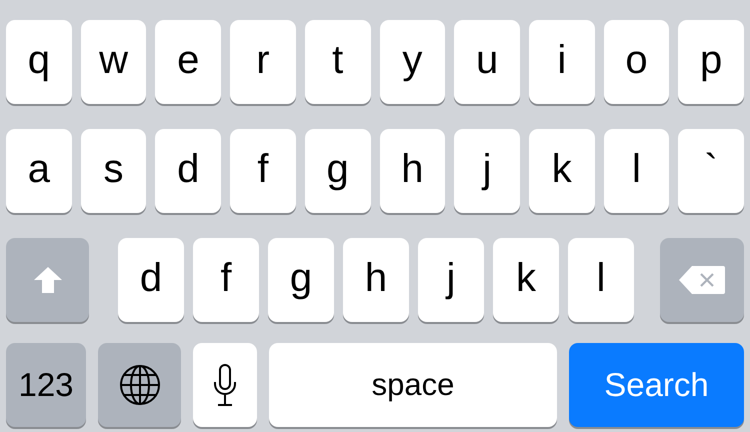 The height and width of the screenshot is (432, 750). Describe the element at coordinates (656, 385) in the screenshot. I see `search-button: Search` at that location.